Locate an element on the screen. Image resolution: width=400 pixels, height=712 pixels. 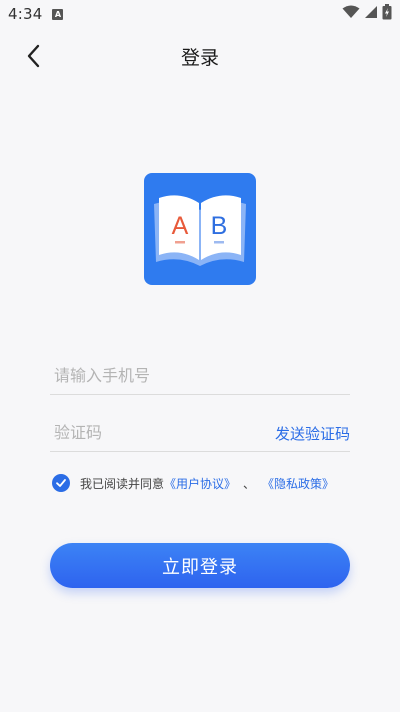
code-field: 发送验证码 is located at coordinates (200, 432).